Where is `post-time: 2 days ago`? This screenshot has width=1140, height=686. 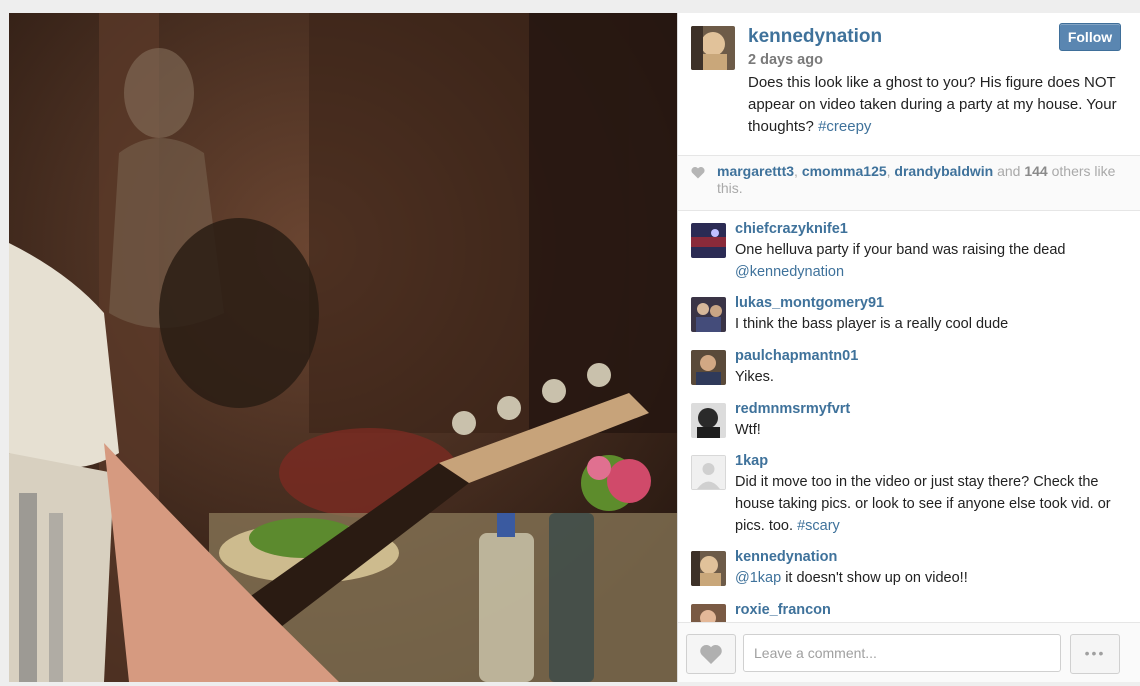
post-time: 2 days ago is located at coordinates (785, 60).